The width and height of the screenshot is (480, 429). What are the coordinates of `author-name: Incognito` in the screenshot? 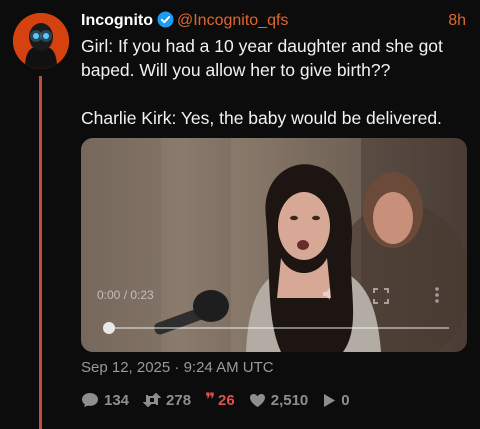 It's located at (117, 20).